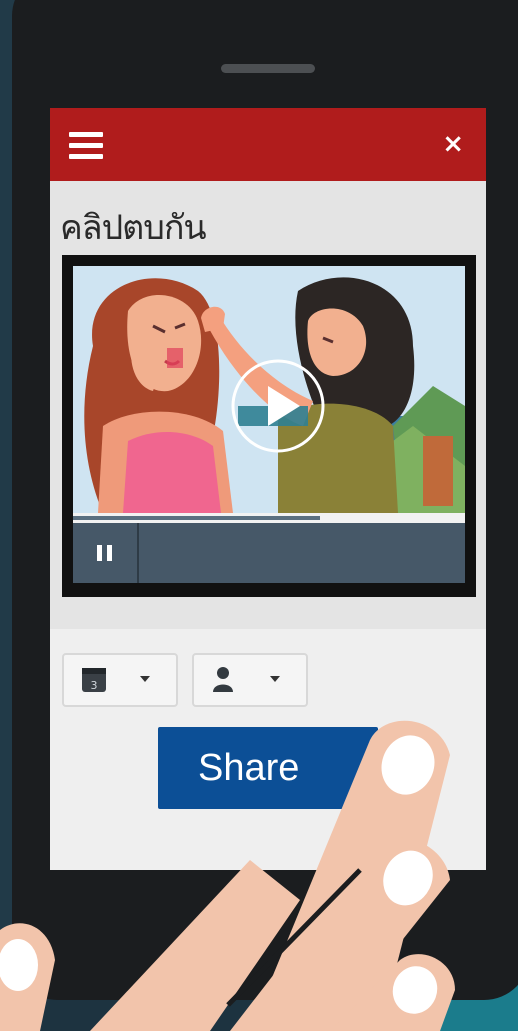 Image resolution: width=518 pixels, height=1031 pixels. I want to click on hamburger-menu-icon, so click(86, 146).